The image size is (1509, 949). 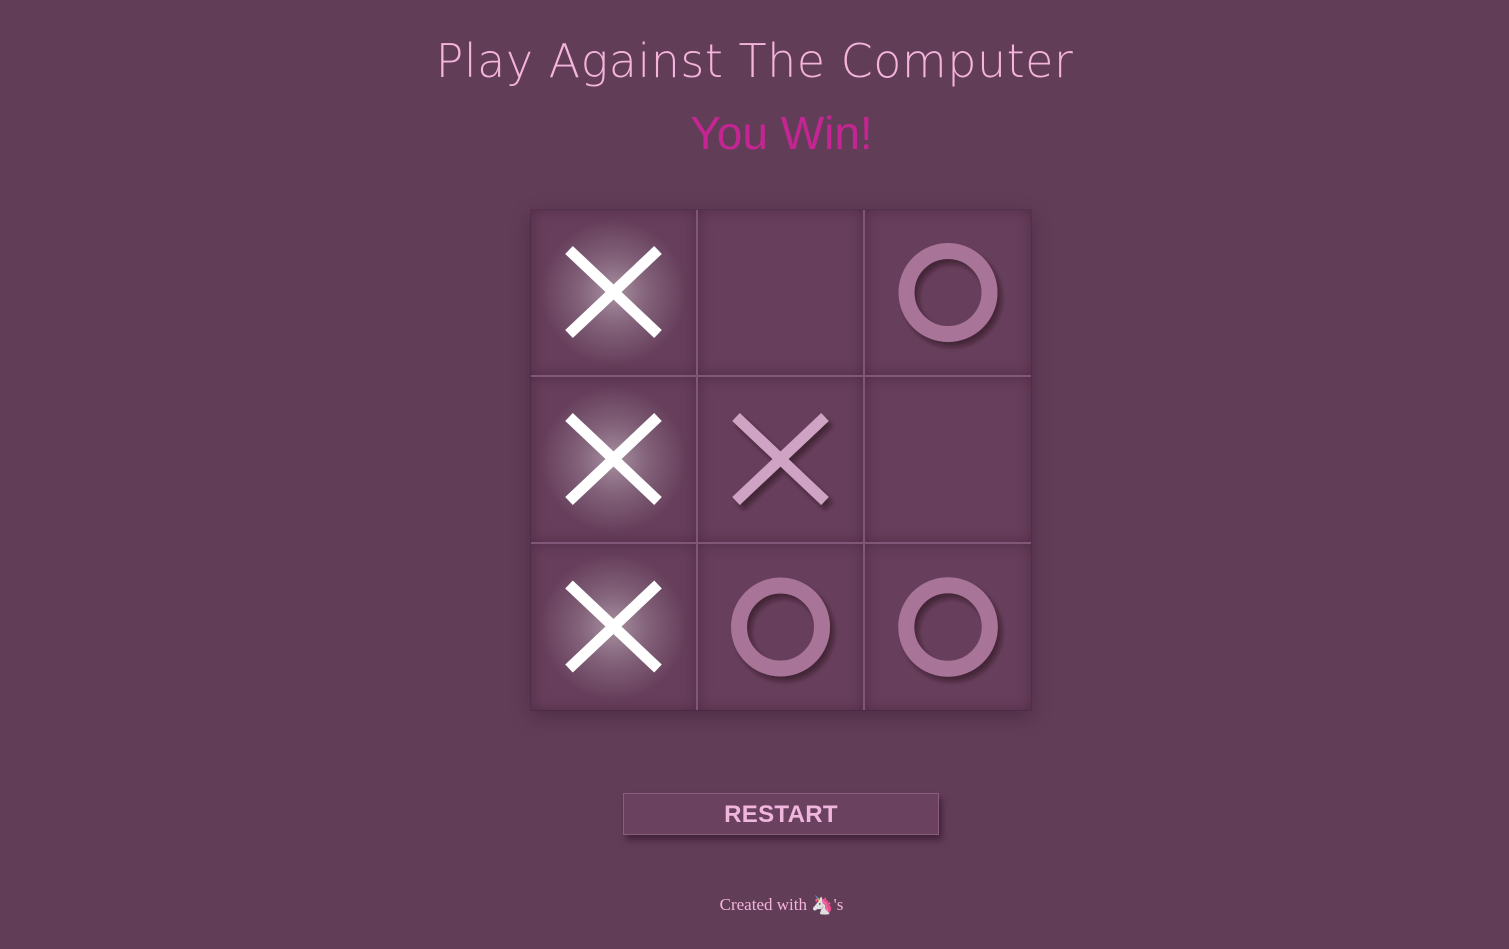 I want to click on game-status: You Win!, so click(x=781, y=133).